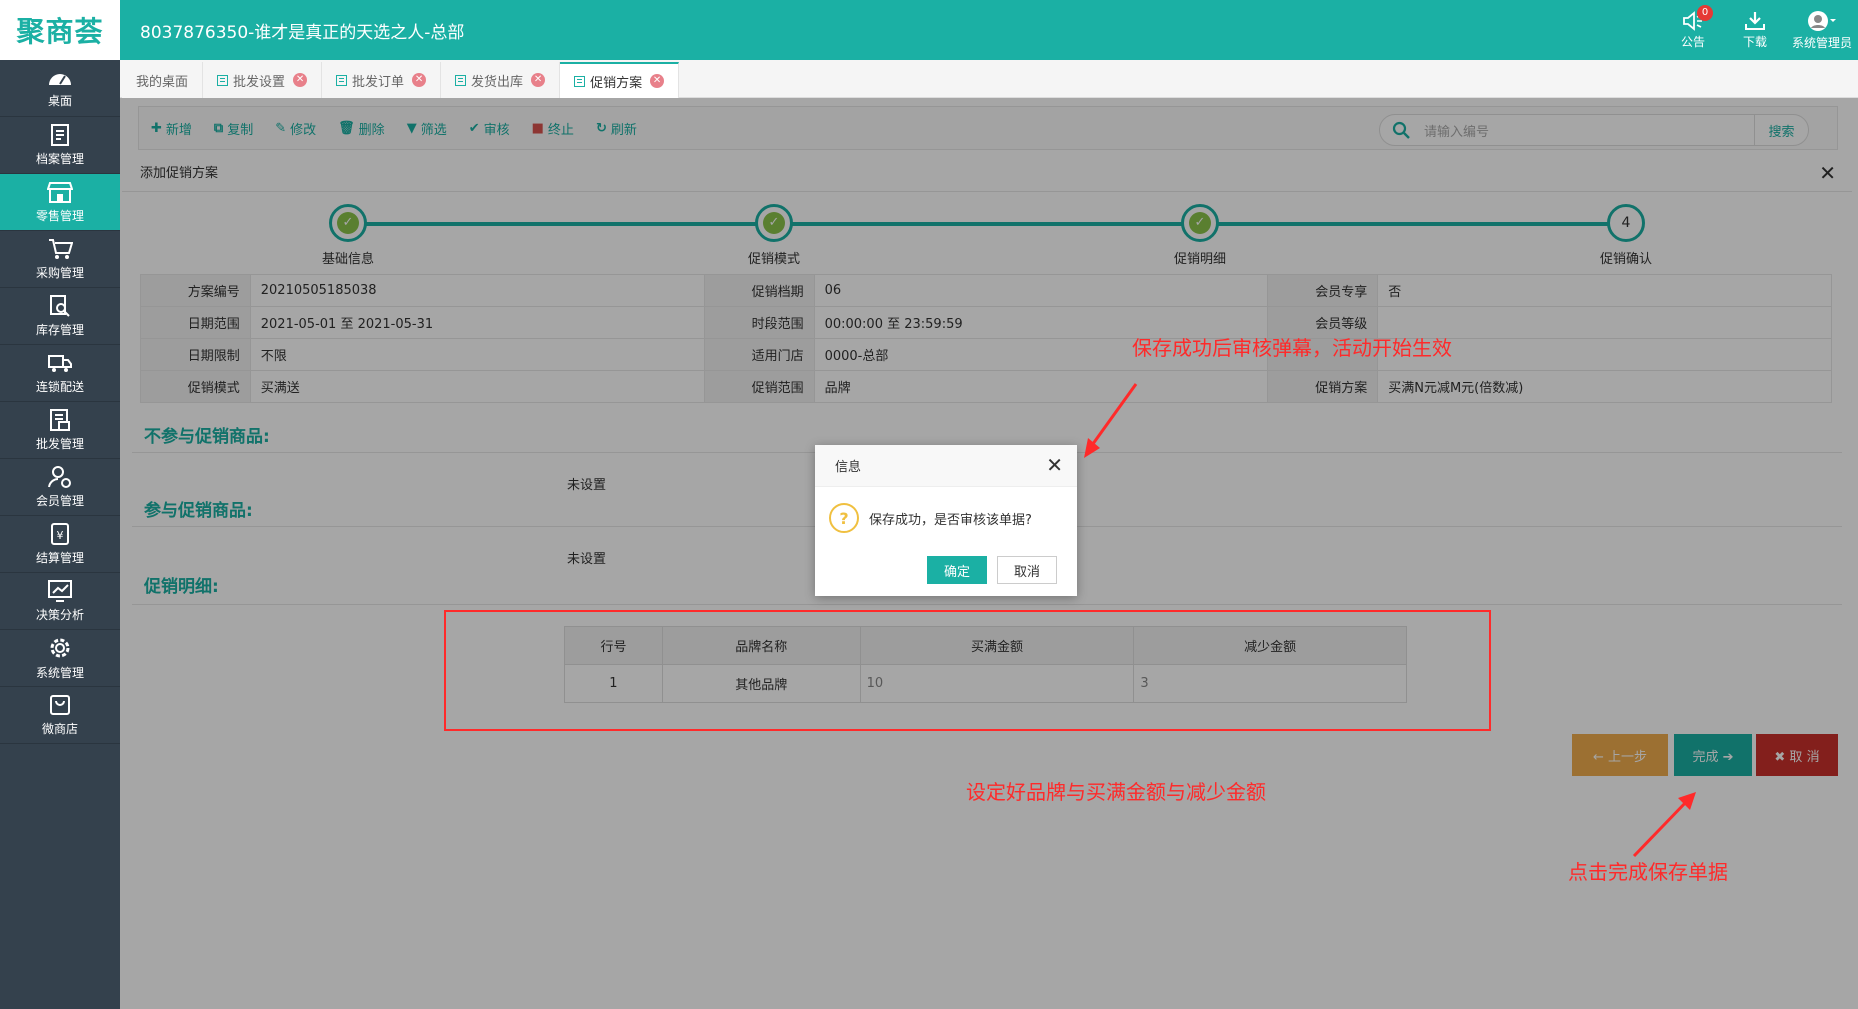 This screenshot has width=1858, height=1009. Describe the element at coordinates (1292, 348) in the screenshot. I see `annotation-top: 保存成功后审核弹幕，活动开始生效` at that location.